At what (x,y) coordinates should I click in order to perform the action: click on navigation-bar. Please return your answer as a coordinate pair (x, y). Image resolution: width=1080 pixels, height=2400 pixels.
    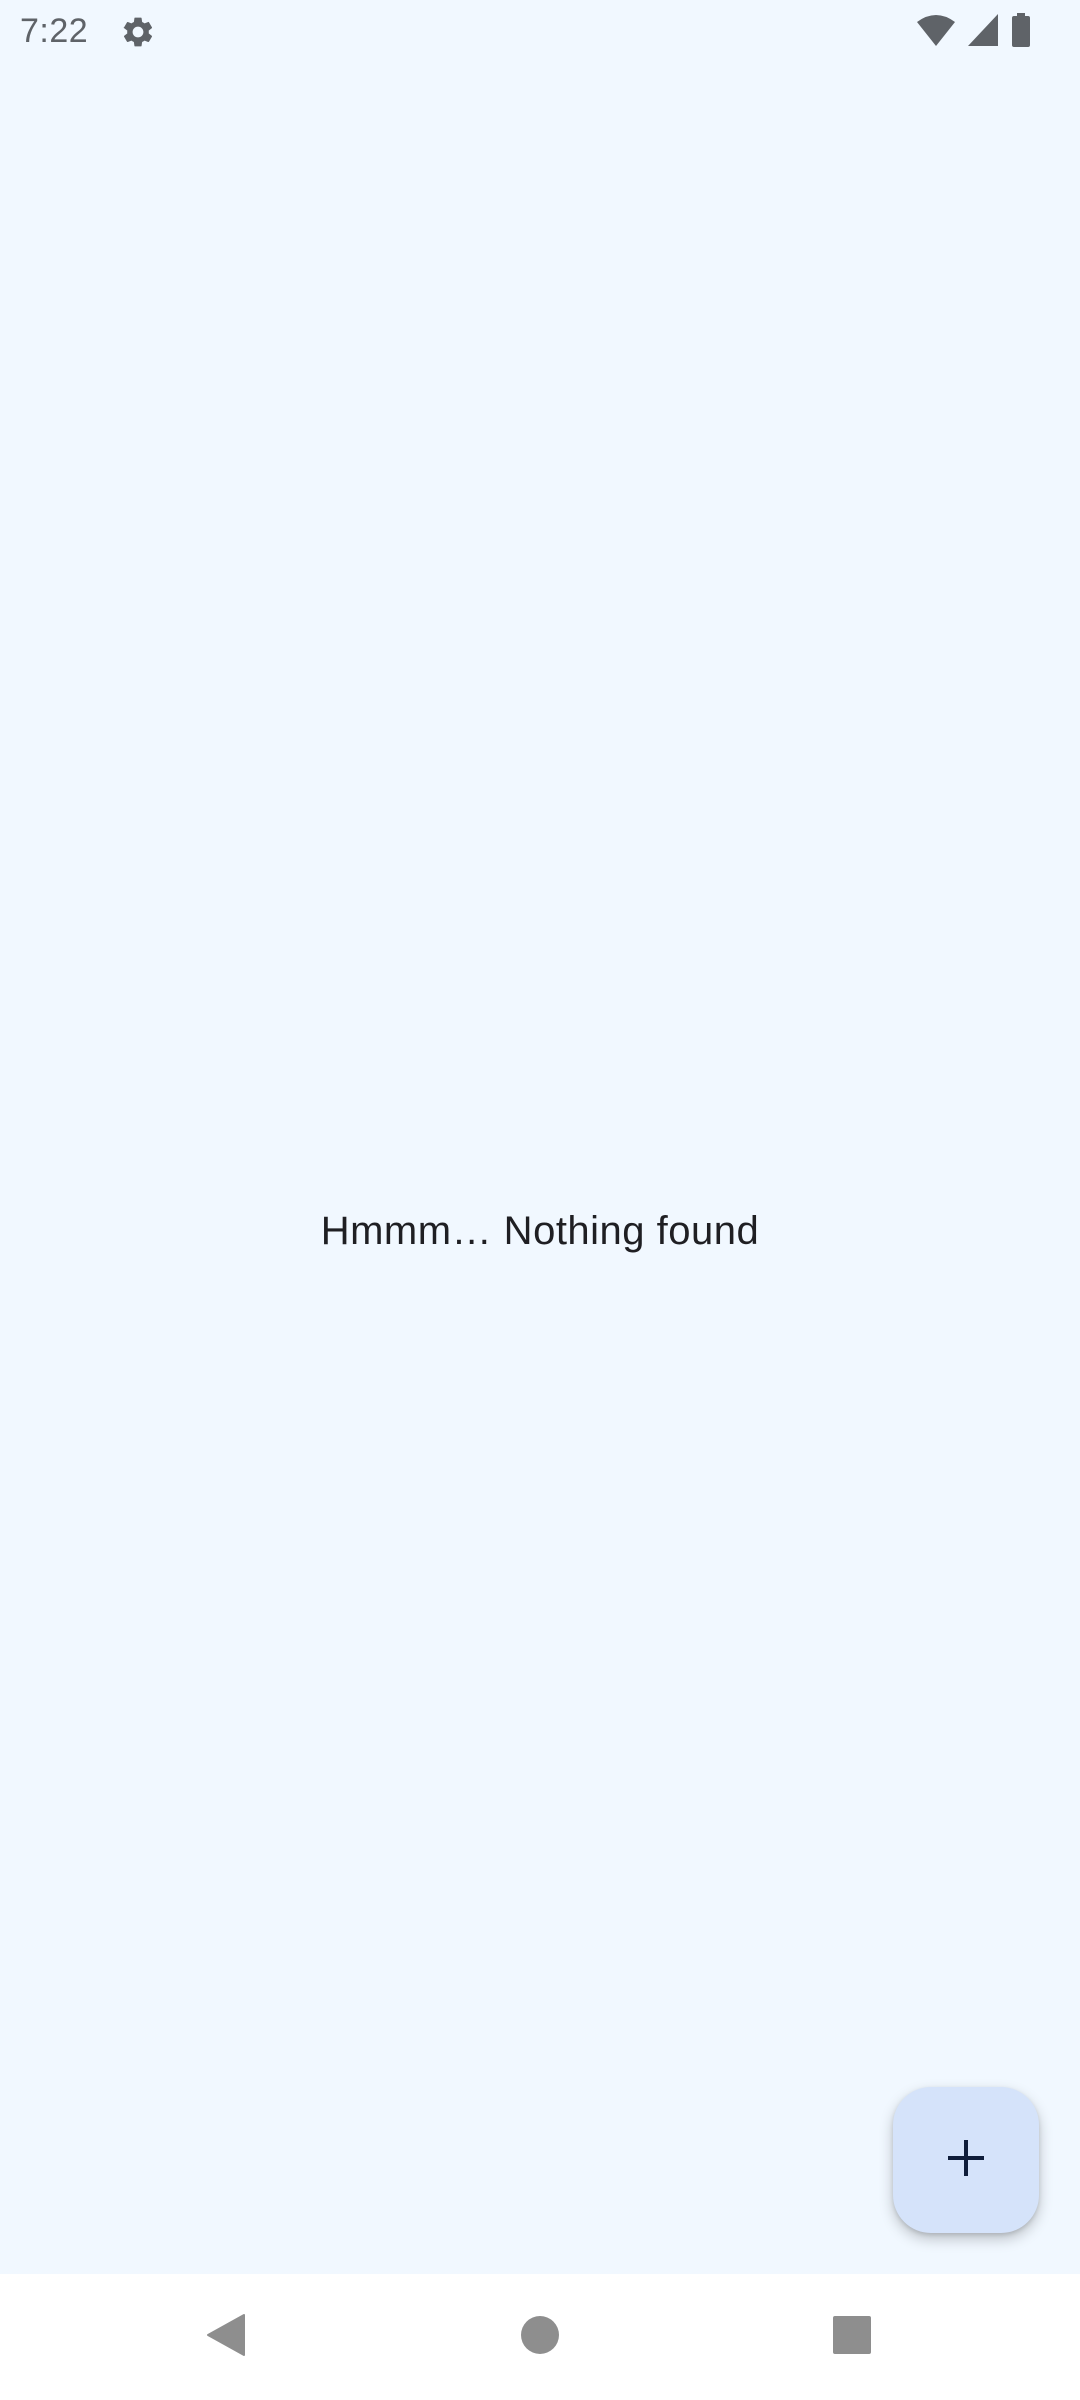
    Looking at the image, I should click on (540, 2337).